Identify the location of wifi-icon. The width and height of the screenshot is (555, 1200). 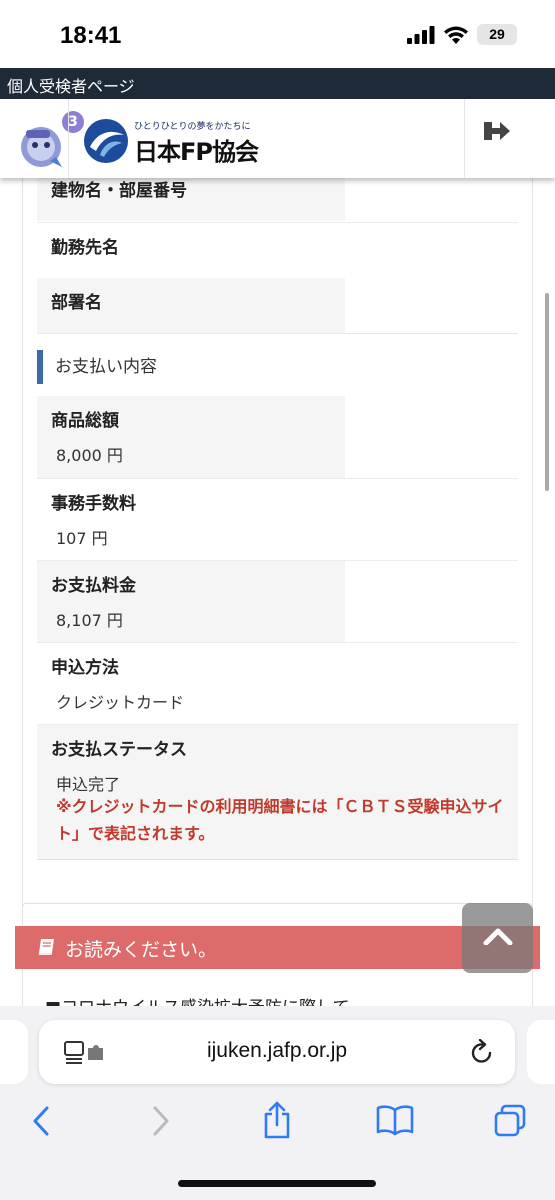
(456, 35).